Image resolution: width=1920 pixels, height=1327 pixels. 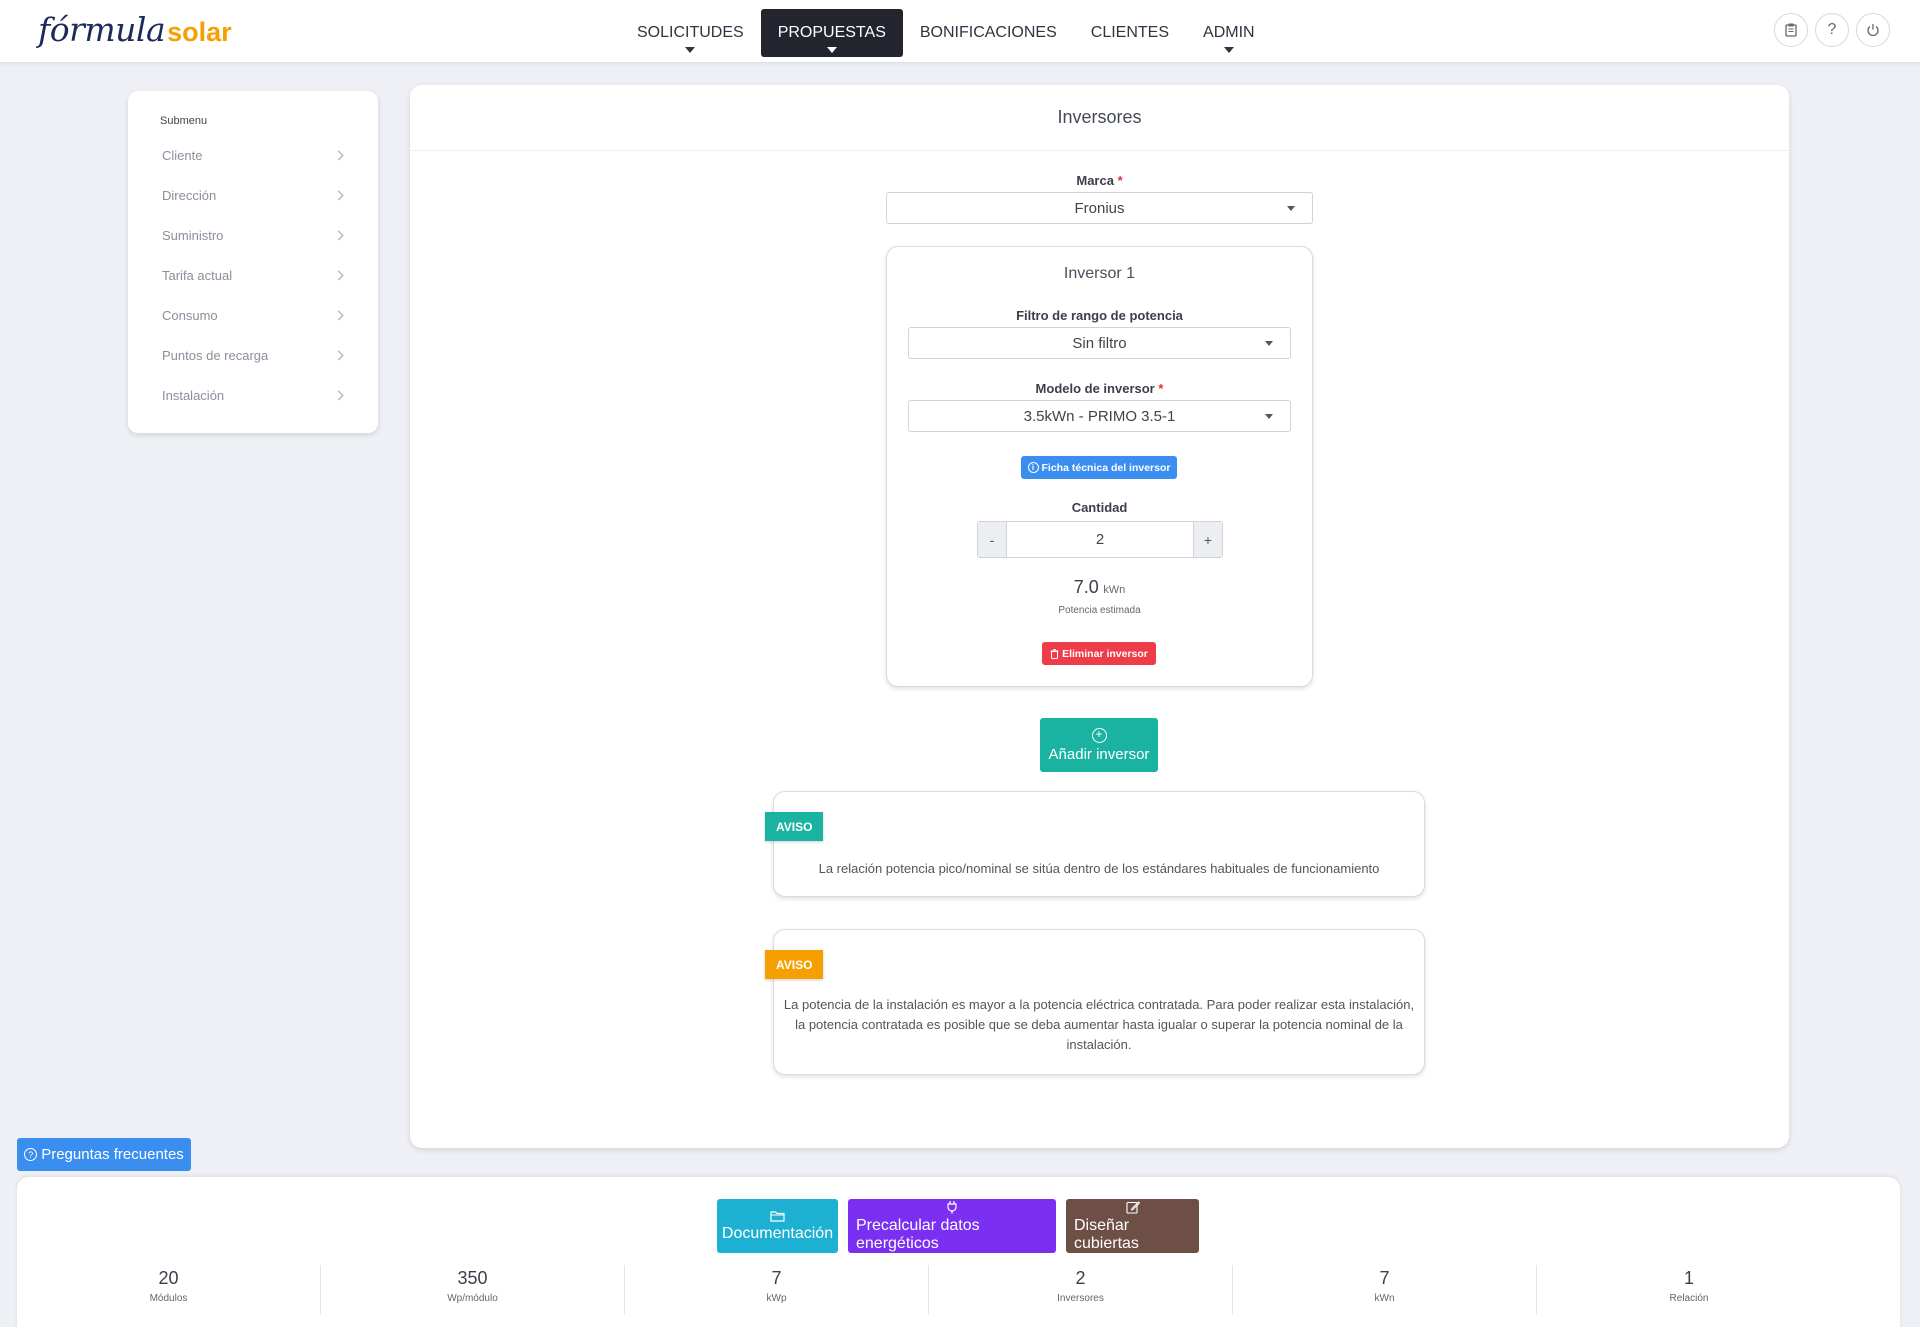 I want to click on datasheet-button-label: Ficha técnica del inversor, so click(x=1106, y=467).